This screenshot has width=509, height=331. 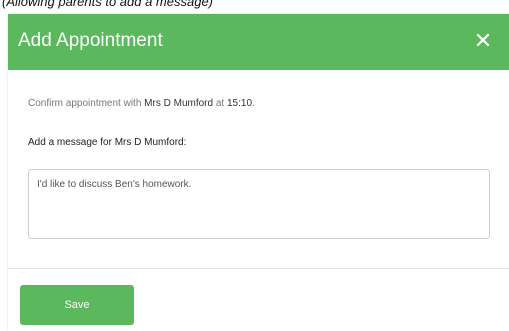 I want to click on message-label: Add a message for Mrs D Mumford:, so click(x=107, y=142).